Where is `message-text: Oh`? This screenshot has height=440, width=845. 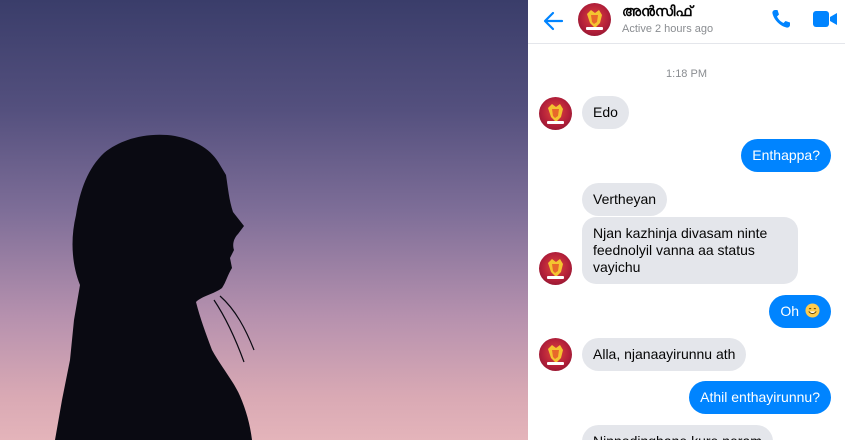 message-text: Oh is located at coordinates (790, 311).